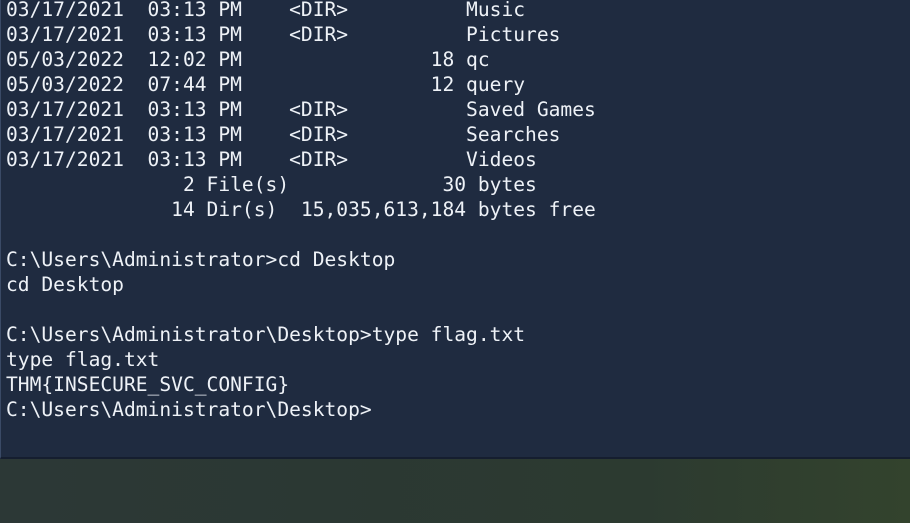 The image size is (910, 523). I want to click on terminal-flag-output: THM{INSECURE_SVC_CONFIG}, so click(148, 384).